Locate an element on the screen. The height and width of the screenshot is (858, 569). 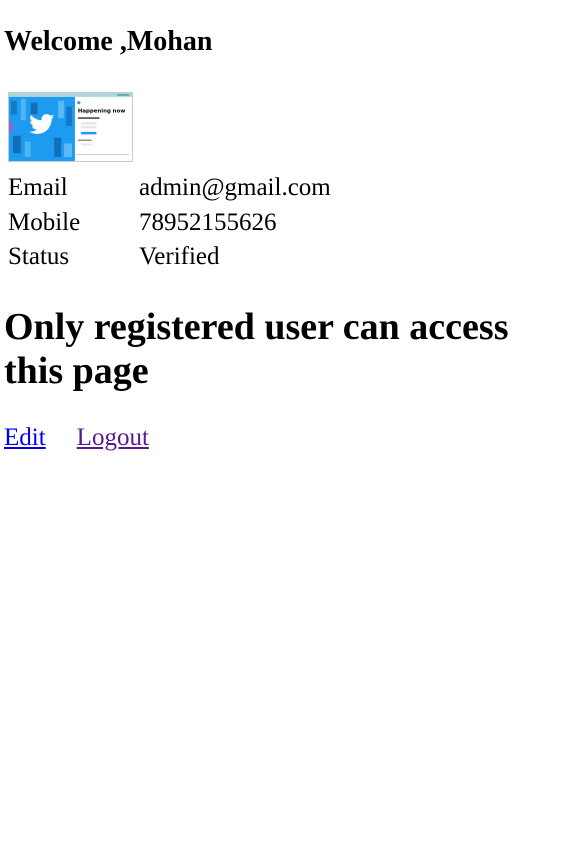
twitter-screenshot-thumbnail: Happening now is located at coordinates (70, 127).